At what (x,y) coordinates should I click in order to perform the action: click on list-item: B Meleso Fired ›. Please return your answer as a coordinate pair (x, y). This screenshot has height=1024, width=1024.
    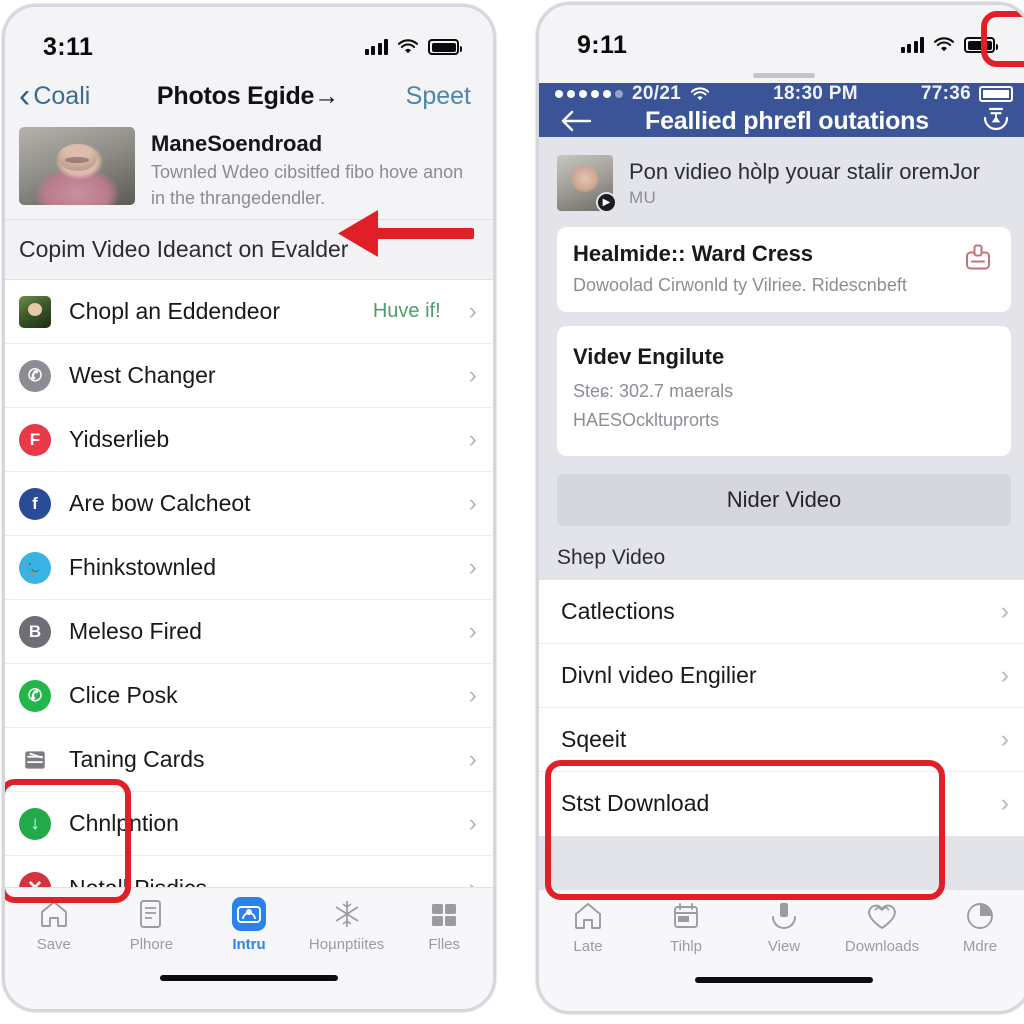
    Looking at the image, I should click on (249, 632).